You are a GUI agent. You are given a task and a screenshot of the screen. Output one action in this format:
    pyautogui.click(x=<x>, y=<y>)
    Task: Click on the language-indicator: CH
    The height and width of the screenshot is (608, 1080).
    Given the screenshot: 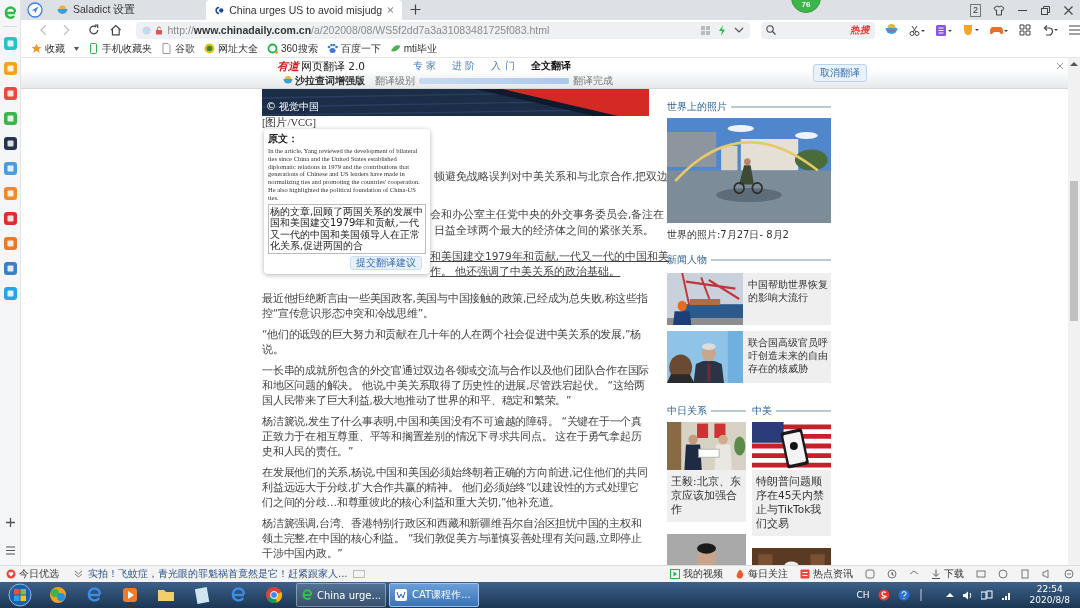 What is the action you would take?
    pyautogui.click(x=863, y=595)
    